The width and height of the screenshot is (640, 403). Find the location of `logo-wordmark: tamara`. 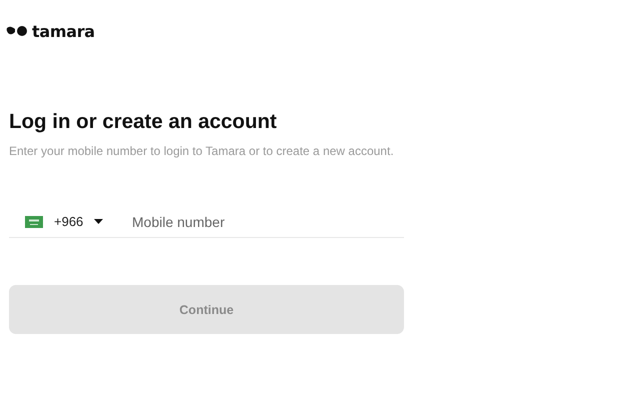

logo-wordmark: tamara is located at coordinates (63, 31).